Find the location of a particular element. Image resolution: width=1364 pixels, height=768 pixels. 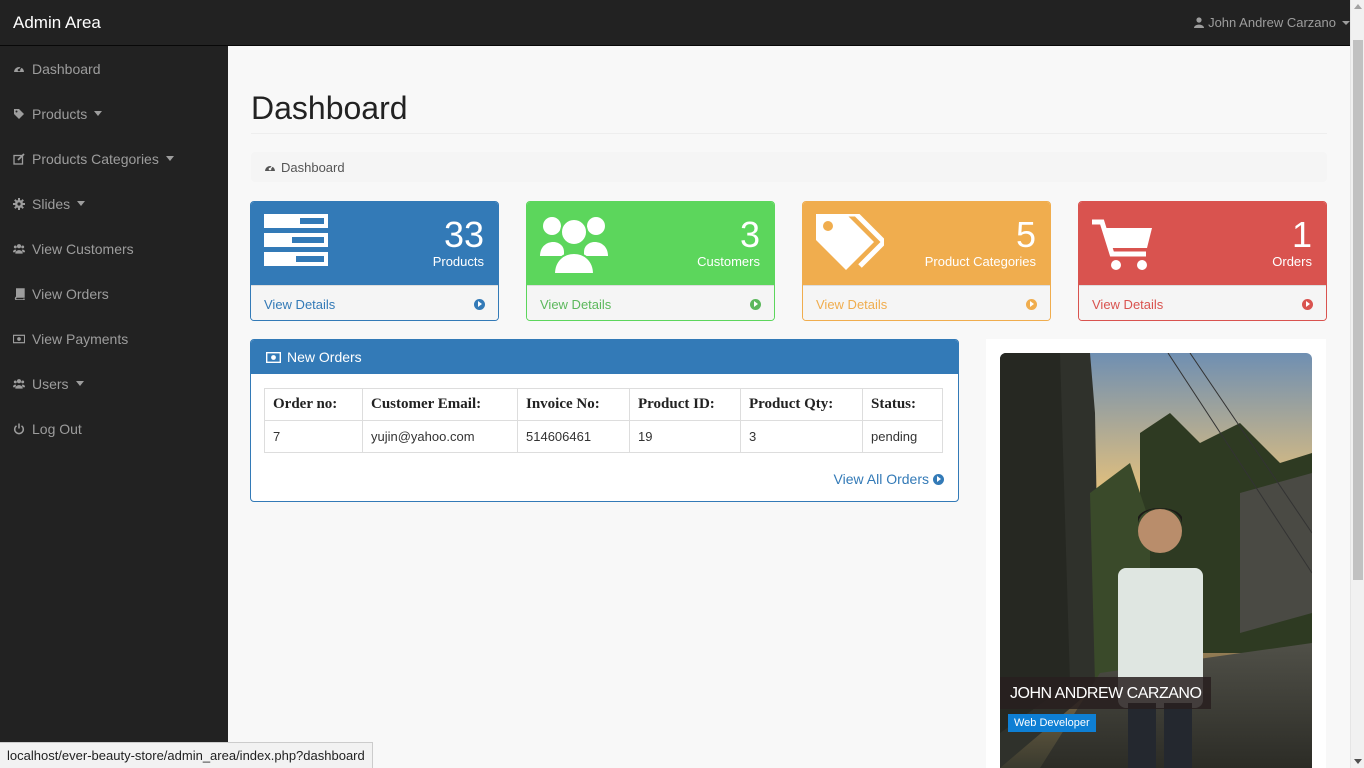

page-scrollbar is located at coordinates (1357, 384).